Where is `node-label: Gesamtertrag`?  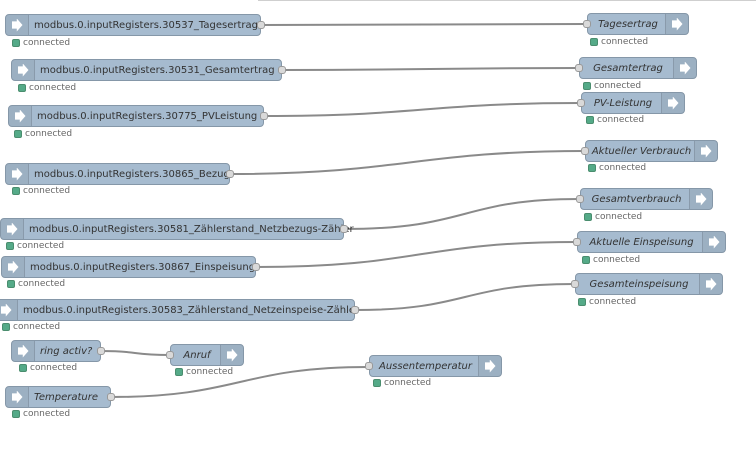 node-label: Gesamtertrag is located at coordinates (628, 68).